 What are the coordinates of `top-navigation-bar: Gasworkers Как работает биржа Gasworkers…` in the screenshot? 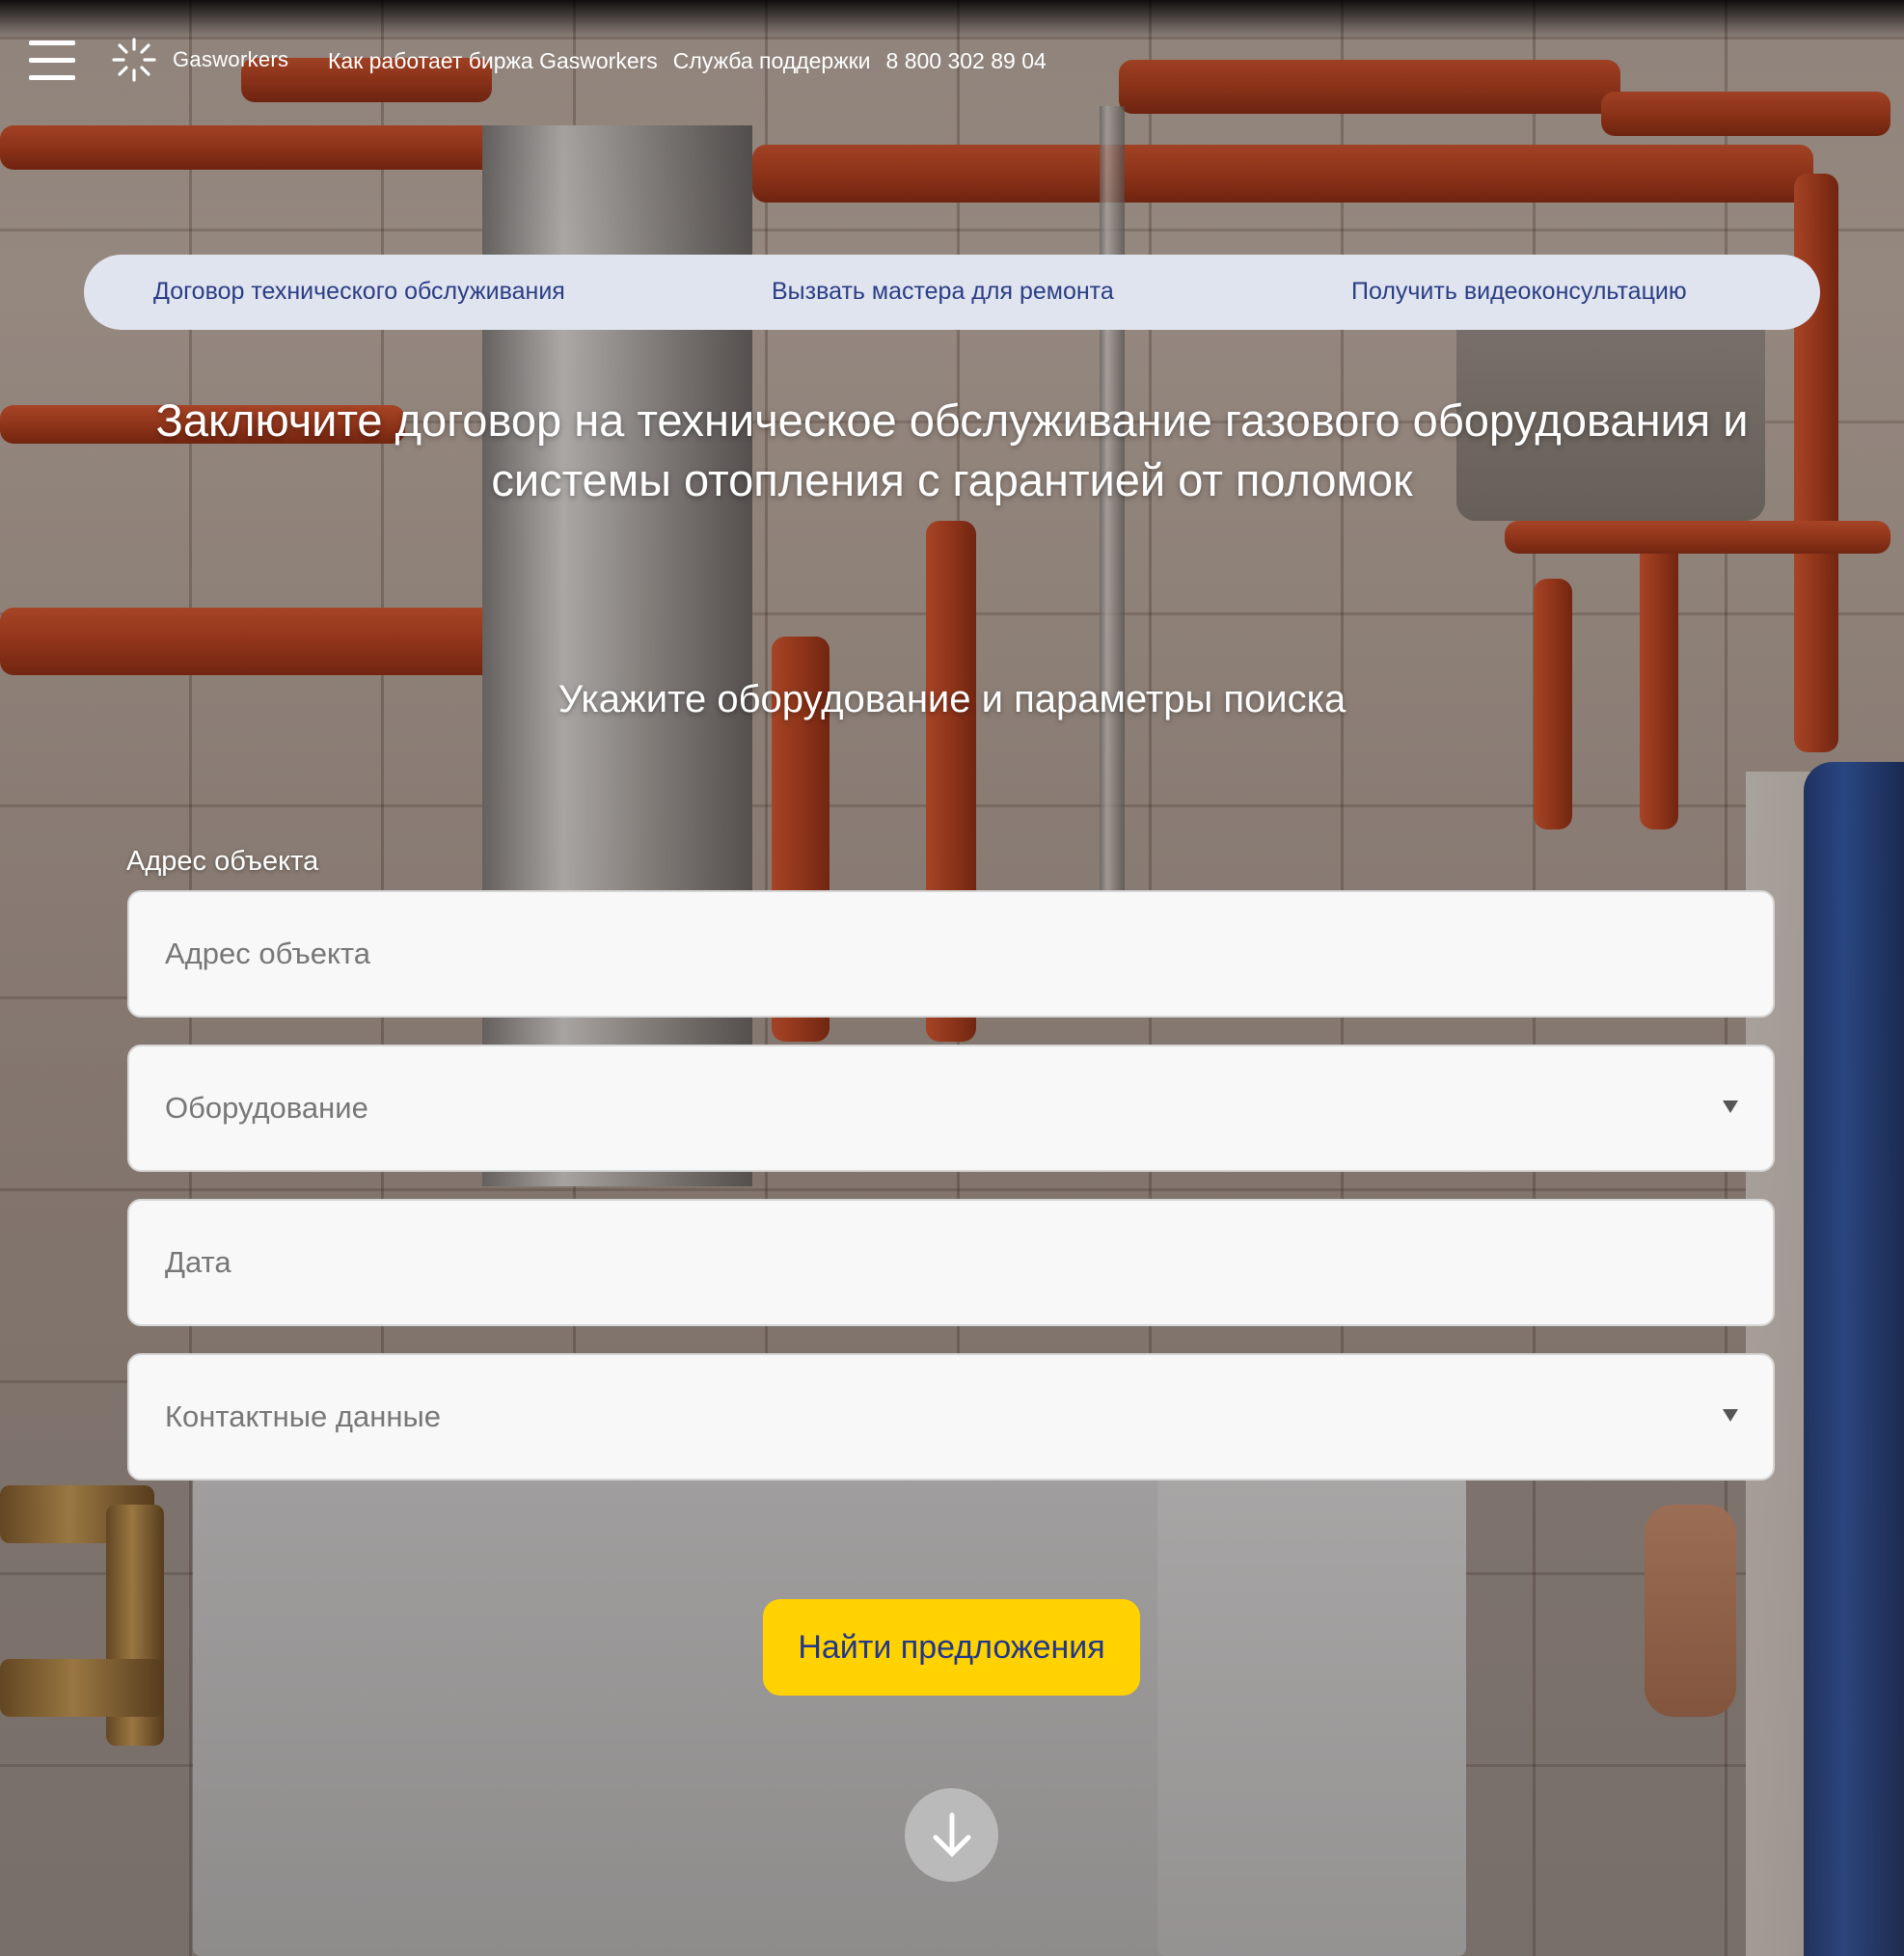 It's located at (952, 62).